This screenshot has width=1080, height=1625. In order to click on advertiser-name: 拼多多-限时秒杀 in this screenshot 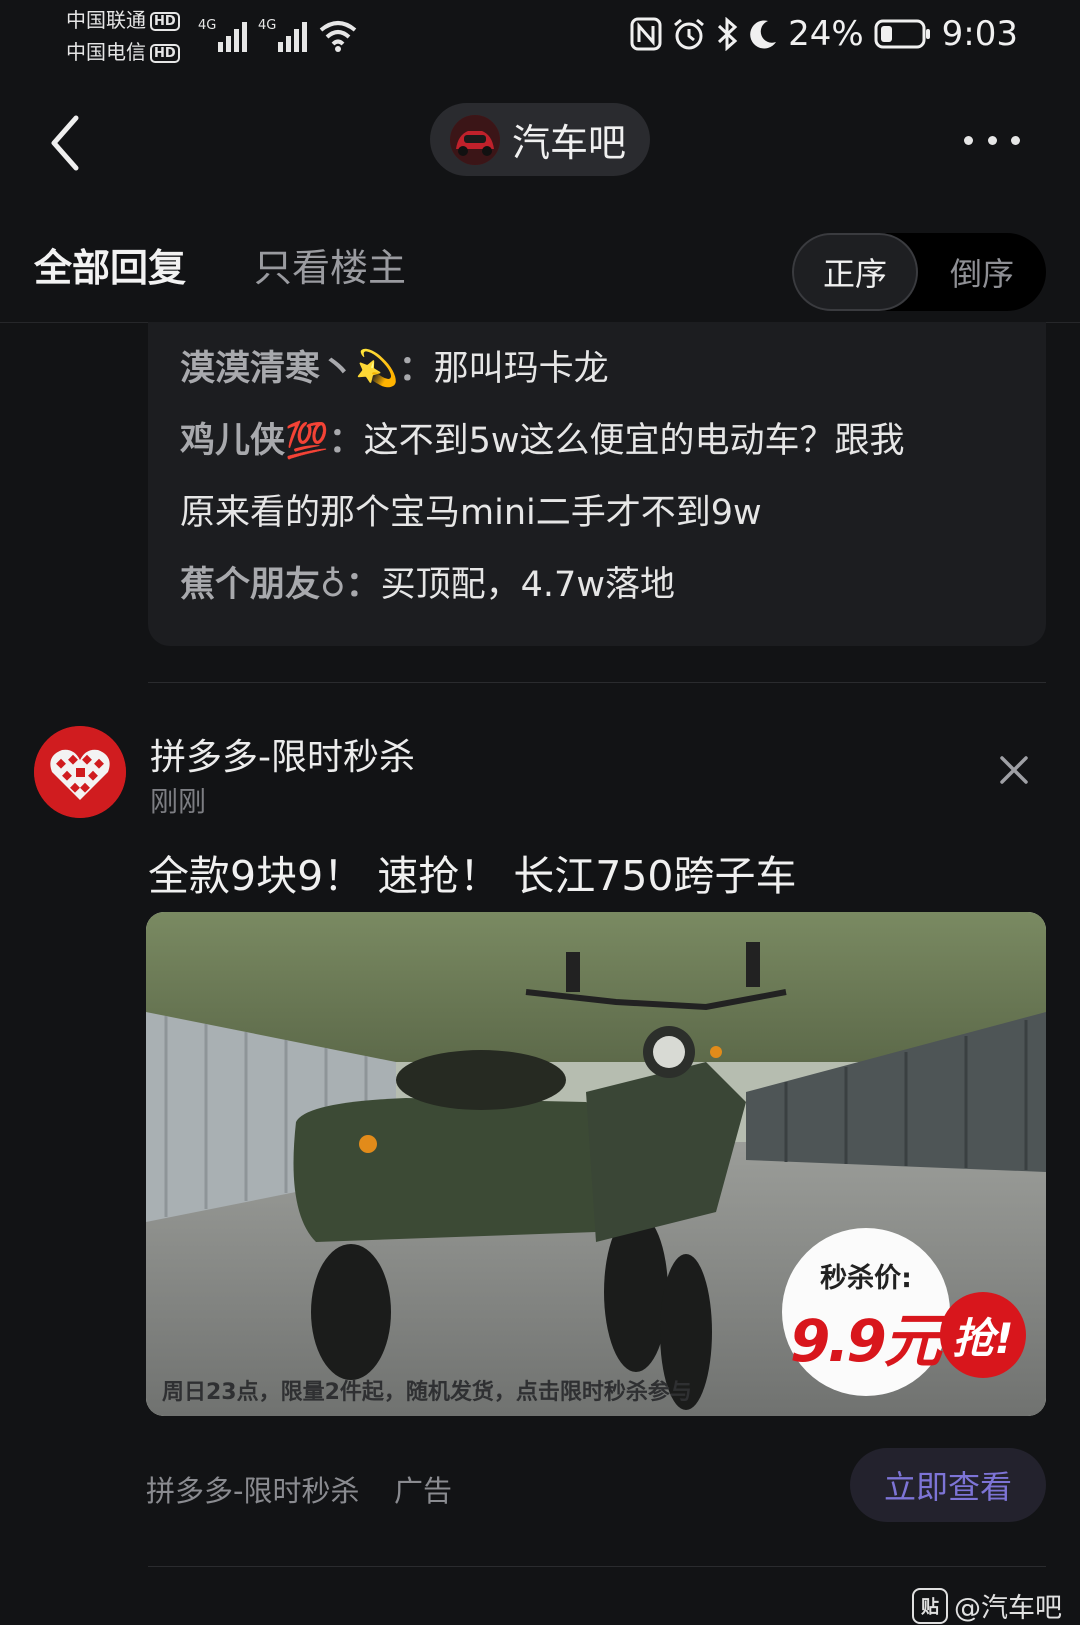, I will do `click(282, 754)`.